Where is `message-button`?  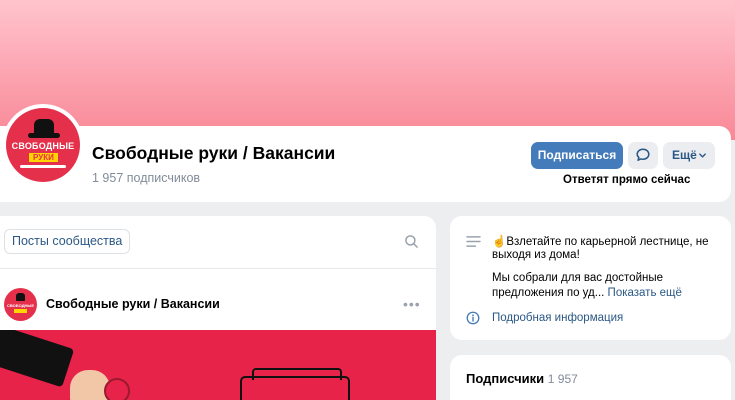
message-button is located at coordinates (643, 155).